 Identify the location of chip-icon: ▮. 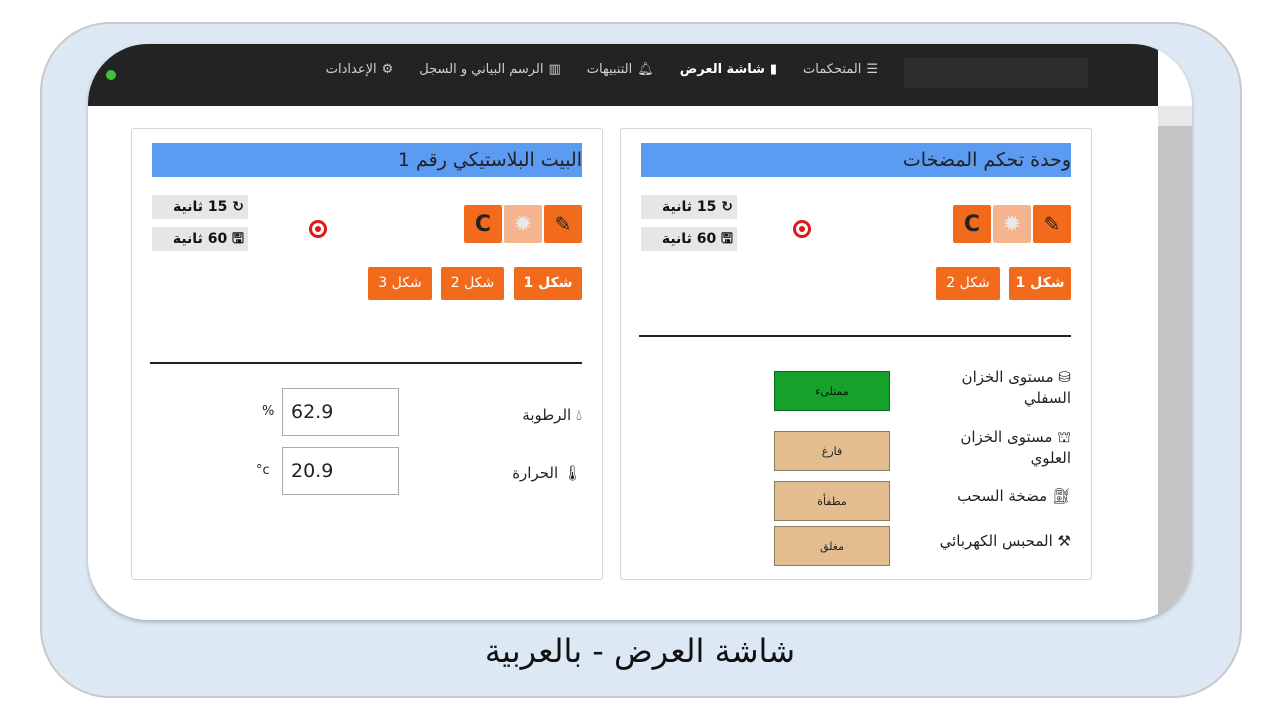
(773, 69).